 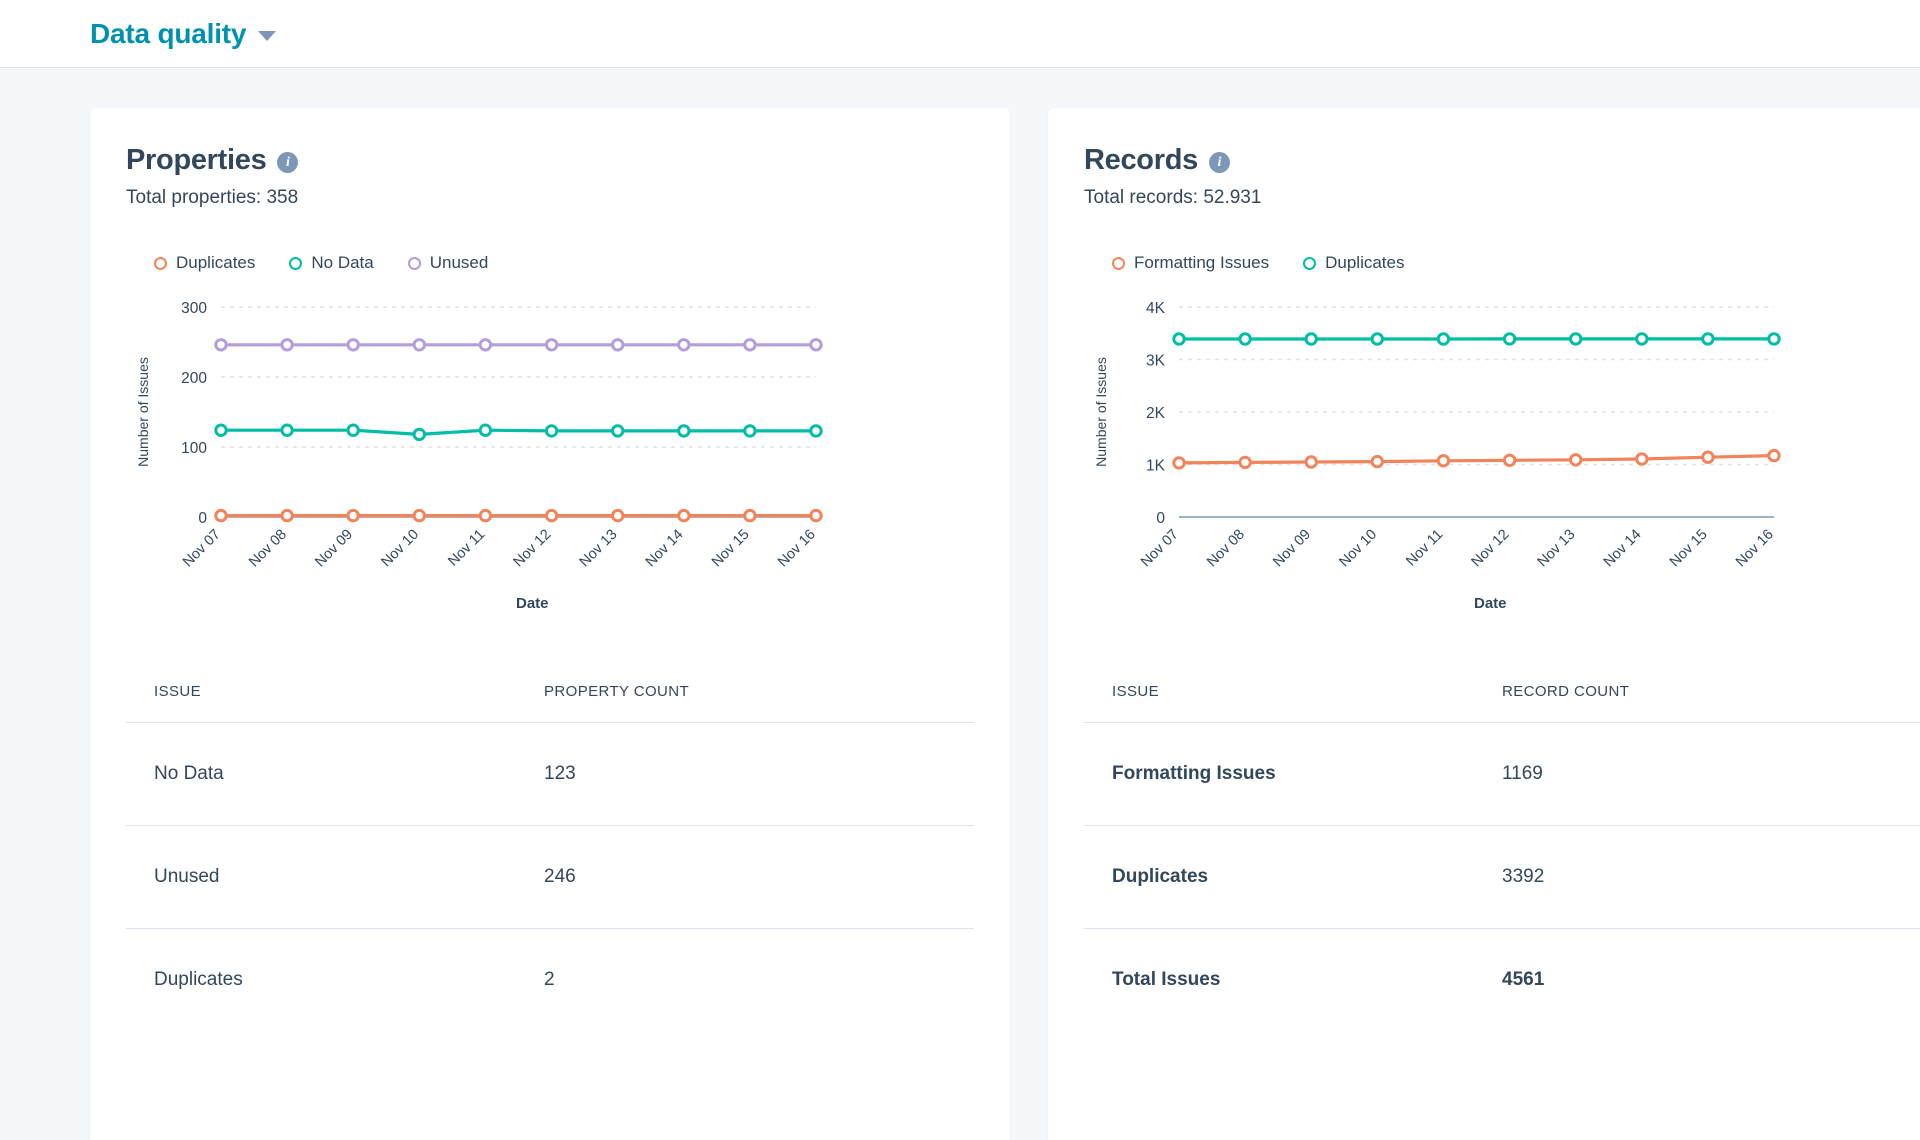 What do you see at coordinates (1190, 263) in the screenshot?
I see `legend-item: Formatting Issues` at bounding box center [1190, 263].